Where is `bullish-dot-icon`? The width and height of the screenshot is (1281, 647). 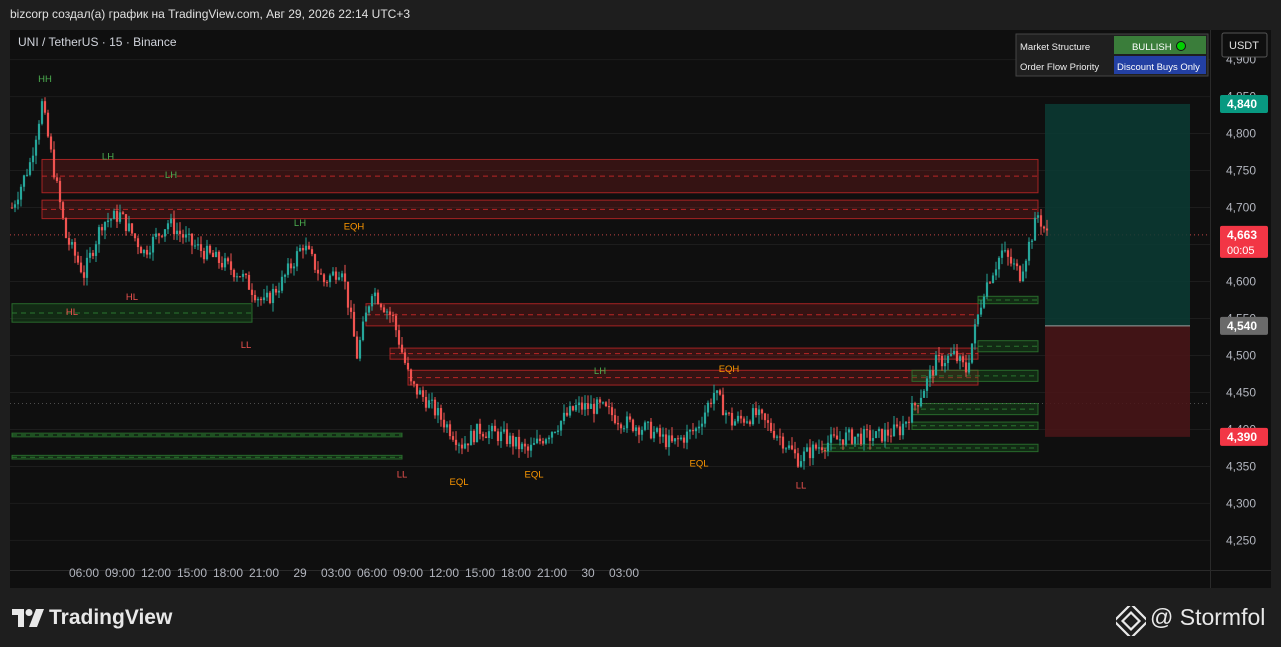
bullish-dot-icon is located at coordinates (1181, 46).